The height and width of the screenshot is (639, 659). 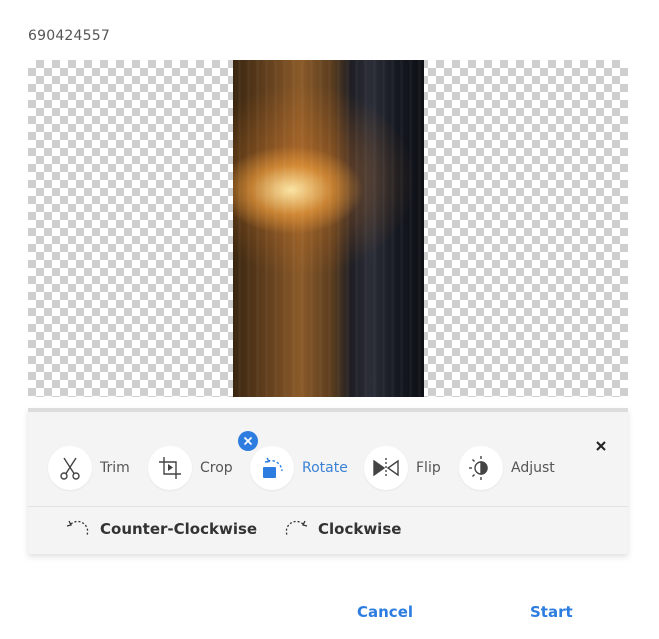 I want to click on rotate-cw-icon, so click(x=296, y=528).